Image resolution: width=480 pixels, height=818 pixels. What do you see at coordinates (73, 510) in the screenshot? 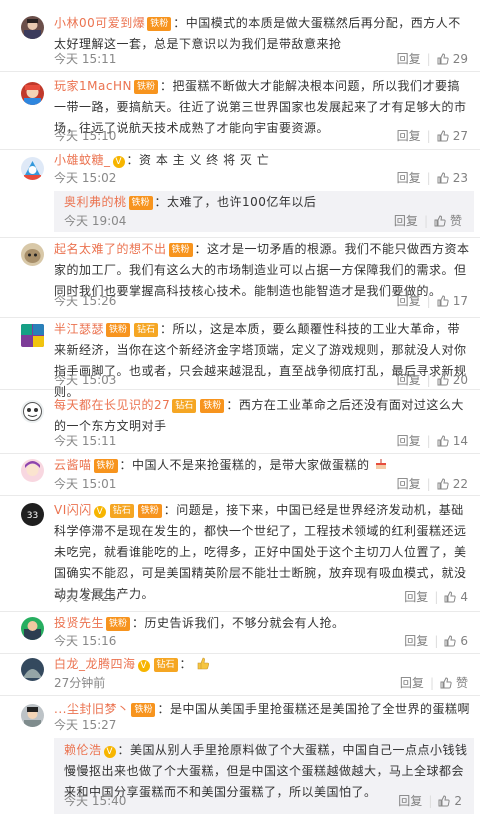
I see `comment-user: VI闪闪` at bounding box center [73, 510].